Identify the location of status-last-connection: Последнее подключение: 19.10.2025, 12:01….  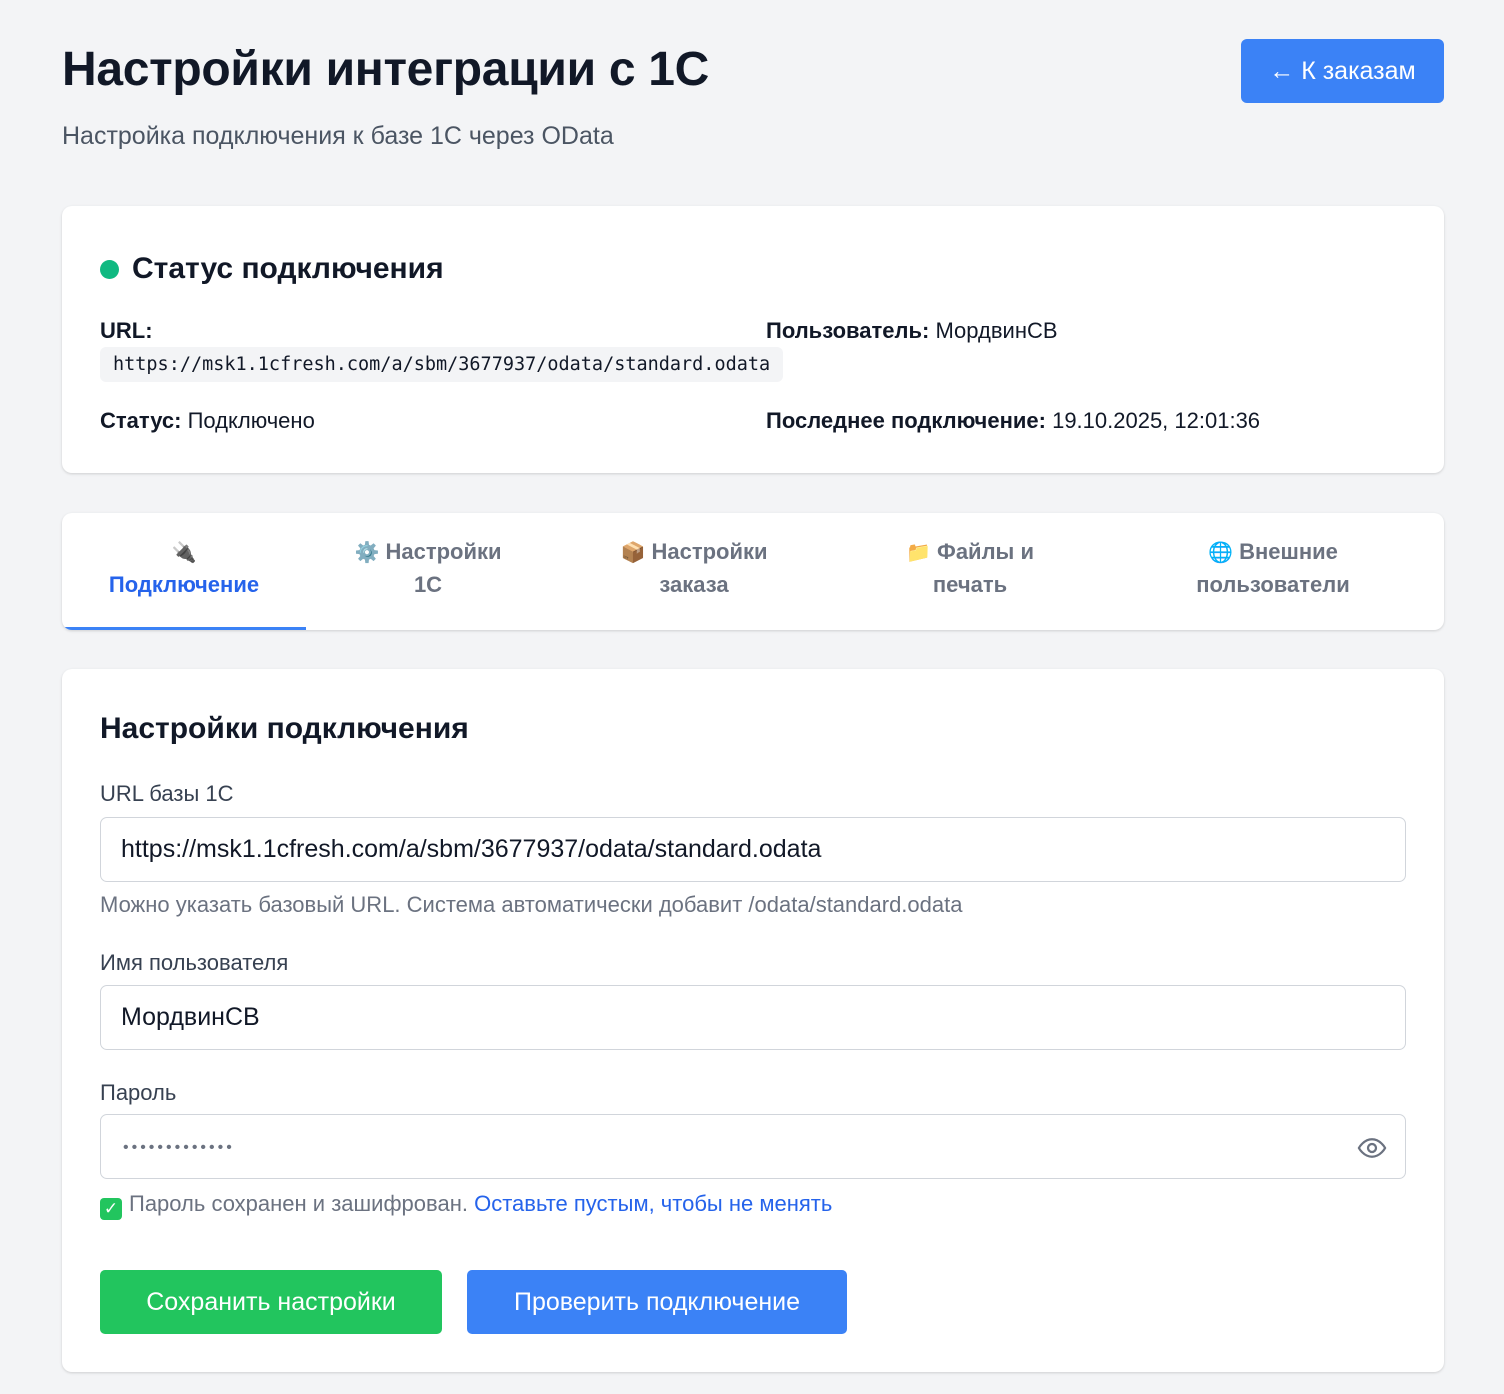
(1013, 421).